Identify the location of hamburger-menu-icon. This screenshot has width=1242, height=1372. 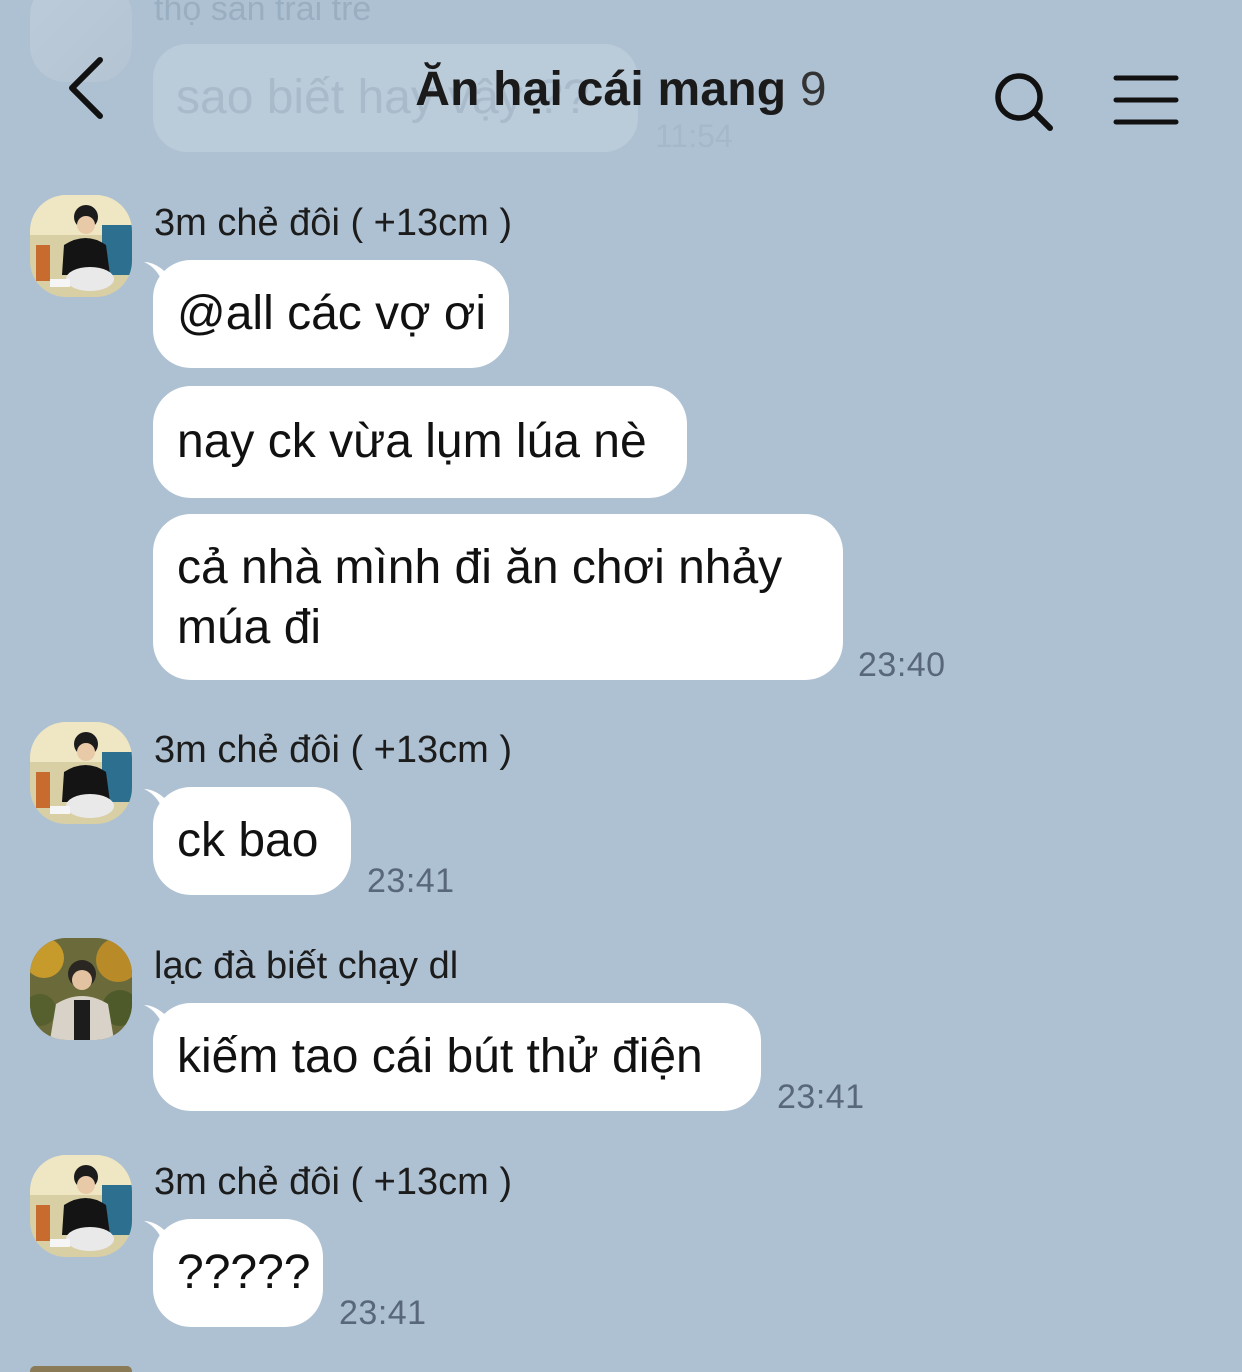
(1146, 100).